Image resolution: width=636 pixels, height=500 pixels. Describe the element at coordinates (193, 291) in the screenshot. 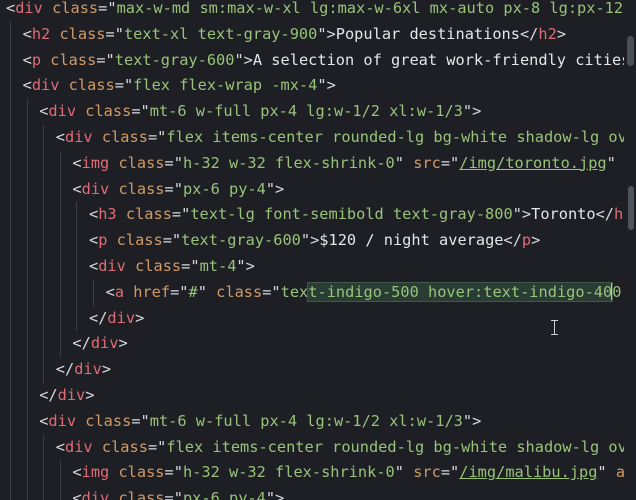

I see `code-token: #` at that location.